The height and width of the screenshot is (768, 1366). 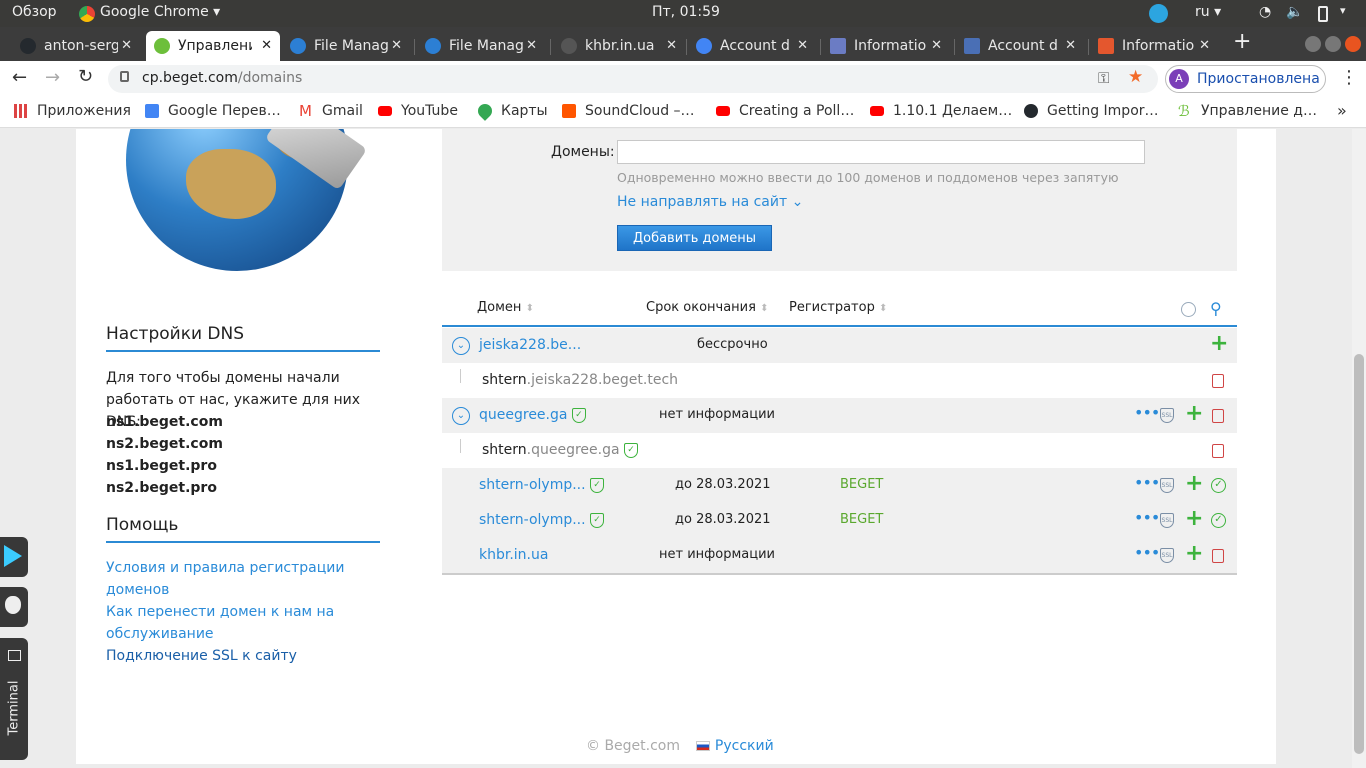 What do you see at coordinates (1245, 79) in the screenshot?
I see `profile-button: A Приостановлена` at bounding box center [1245, 79].